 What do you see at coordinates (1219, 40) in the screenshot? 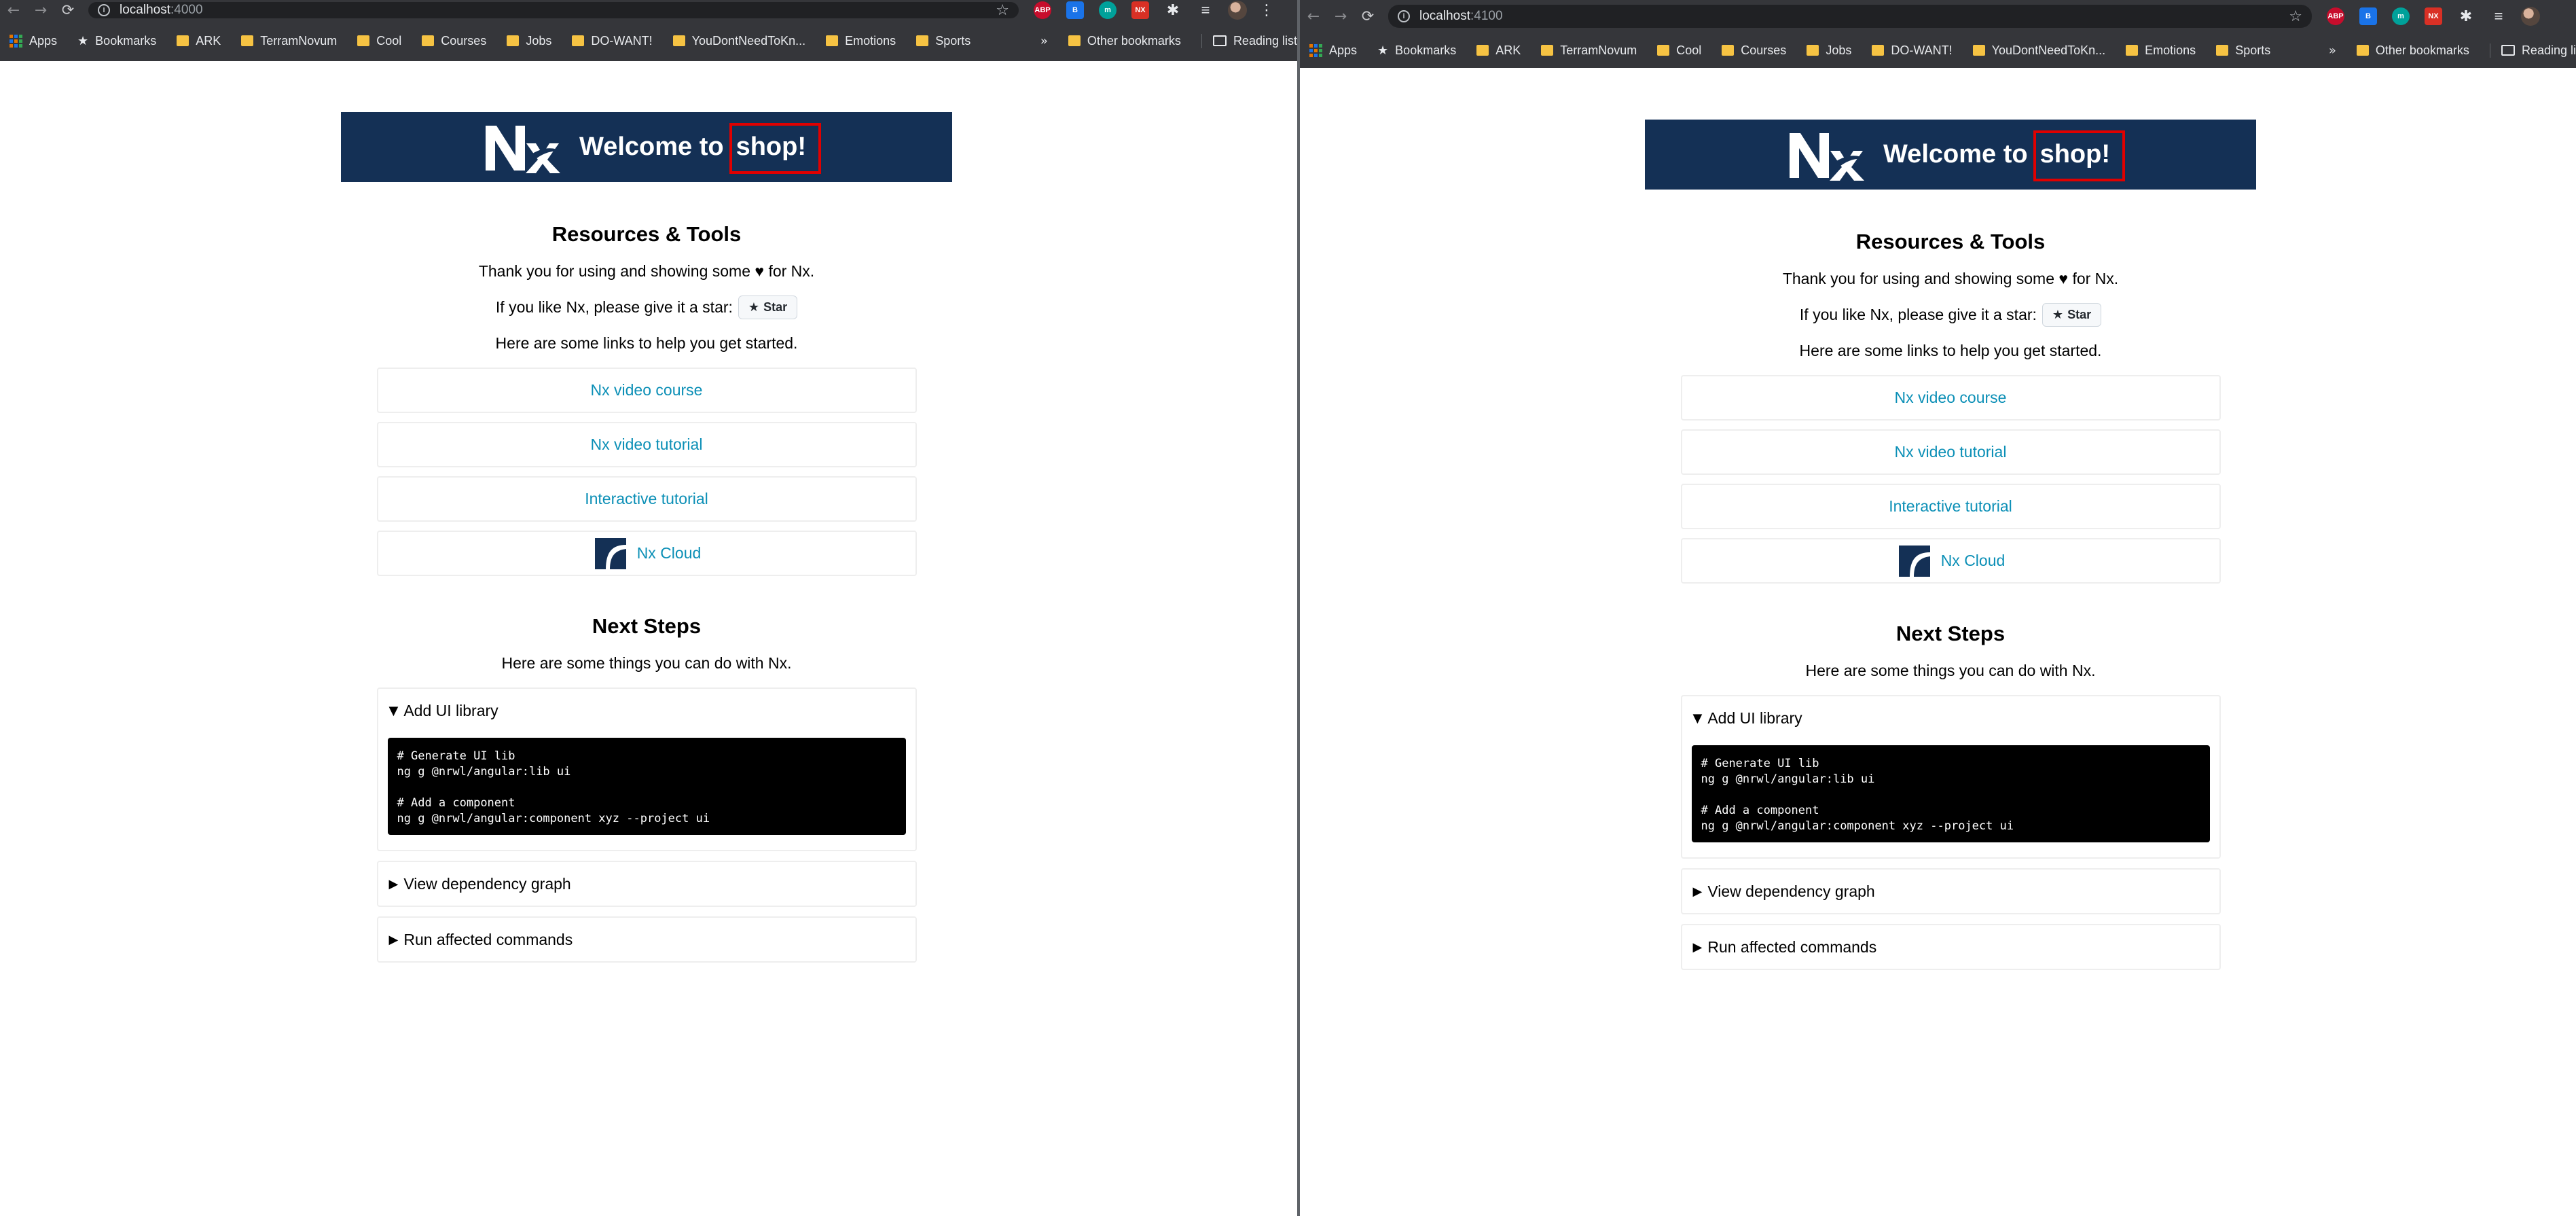
I see `reading-list-icon` at bounding box center [1219, 40].